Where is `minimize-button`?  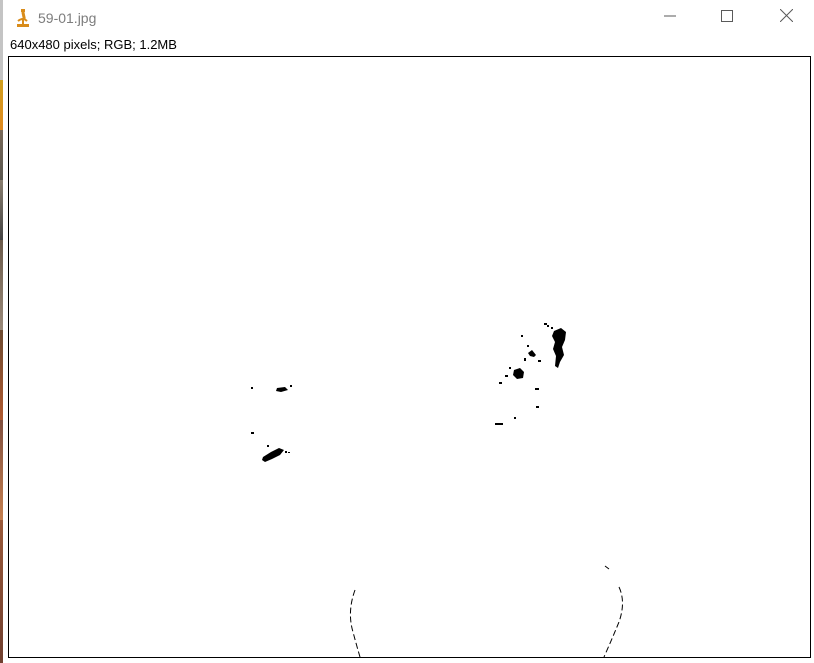 minimize-button is located at coordinates (670, 18).